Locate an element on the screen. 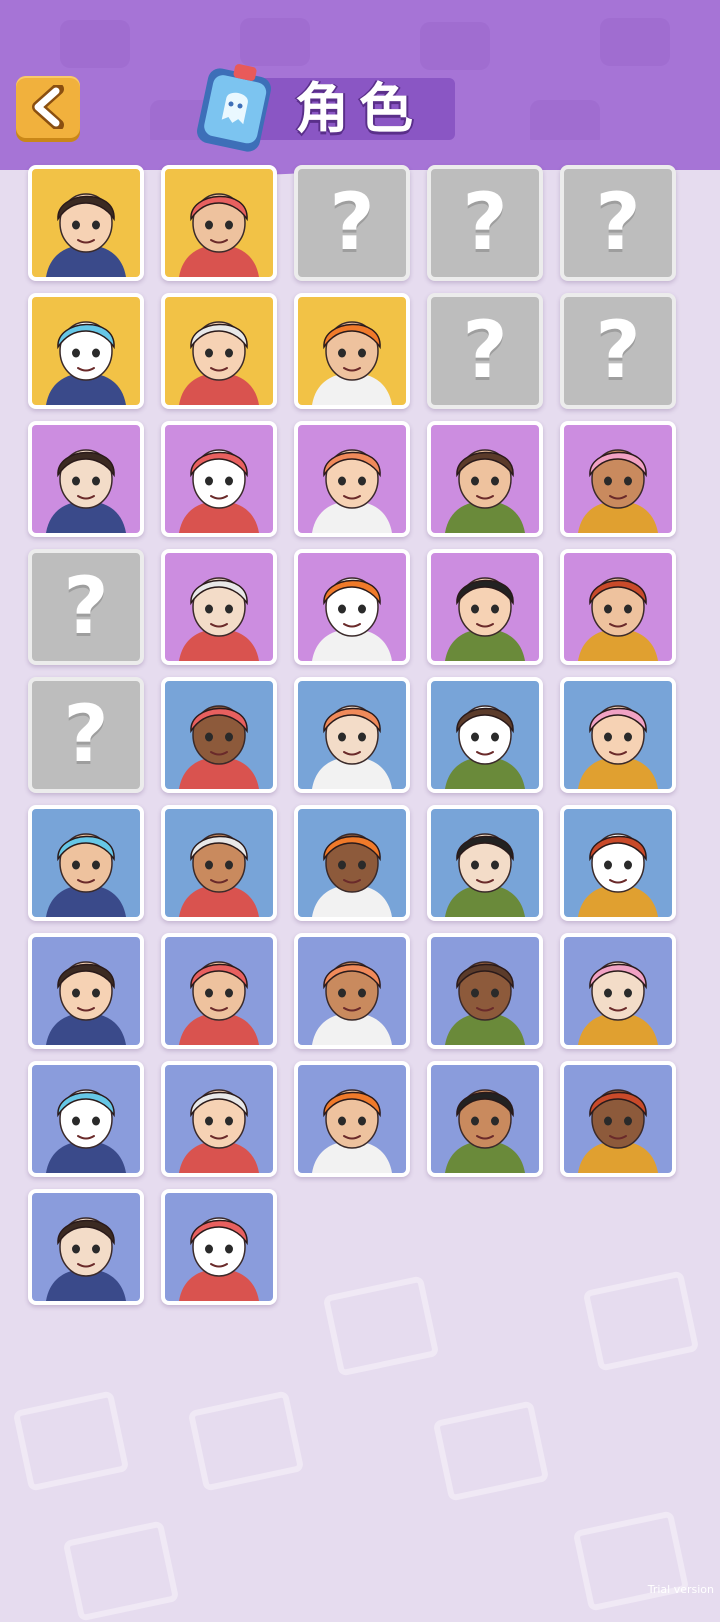 The image size is (720, 1622). character-portrait-robot-excavator is located at coordinates (219, 1119).